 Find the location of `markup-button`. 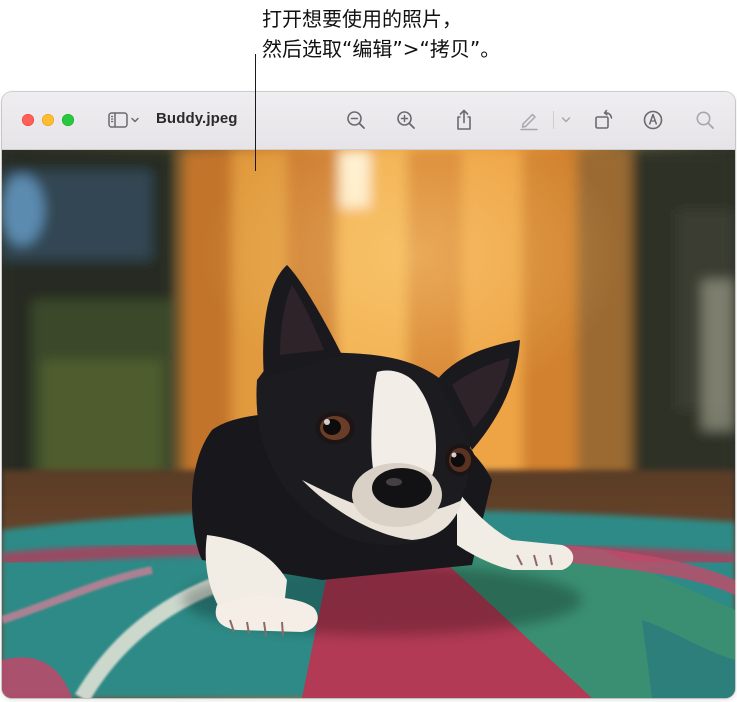

markup-button is located at coordinates (529, 120).